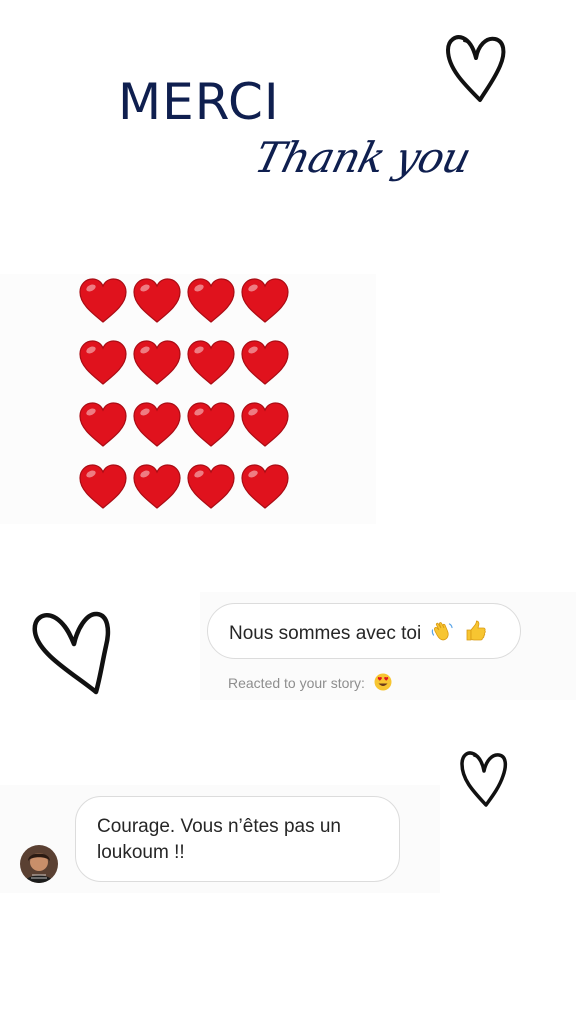 The width and height of the screenshot is (576, 1024). I want to click on waving-hand-icon, so click(442, 635).